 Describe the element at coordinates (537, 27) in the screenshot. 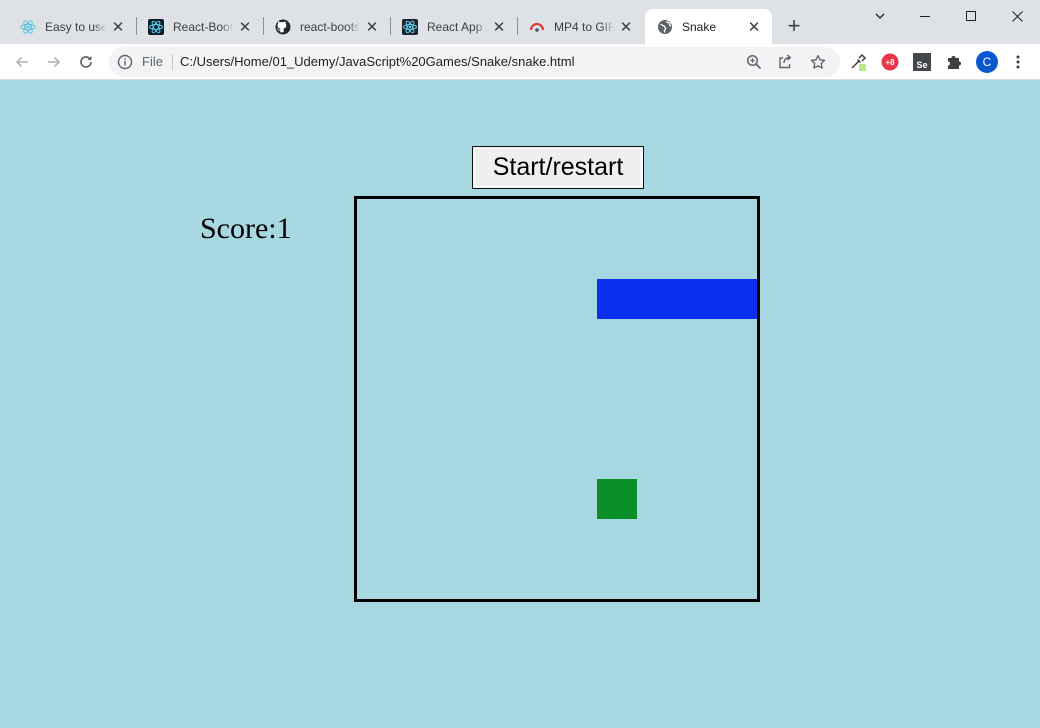

I see `converter-icon` at that location.